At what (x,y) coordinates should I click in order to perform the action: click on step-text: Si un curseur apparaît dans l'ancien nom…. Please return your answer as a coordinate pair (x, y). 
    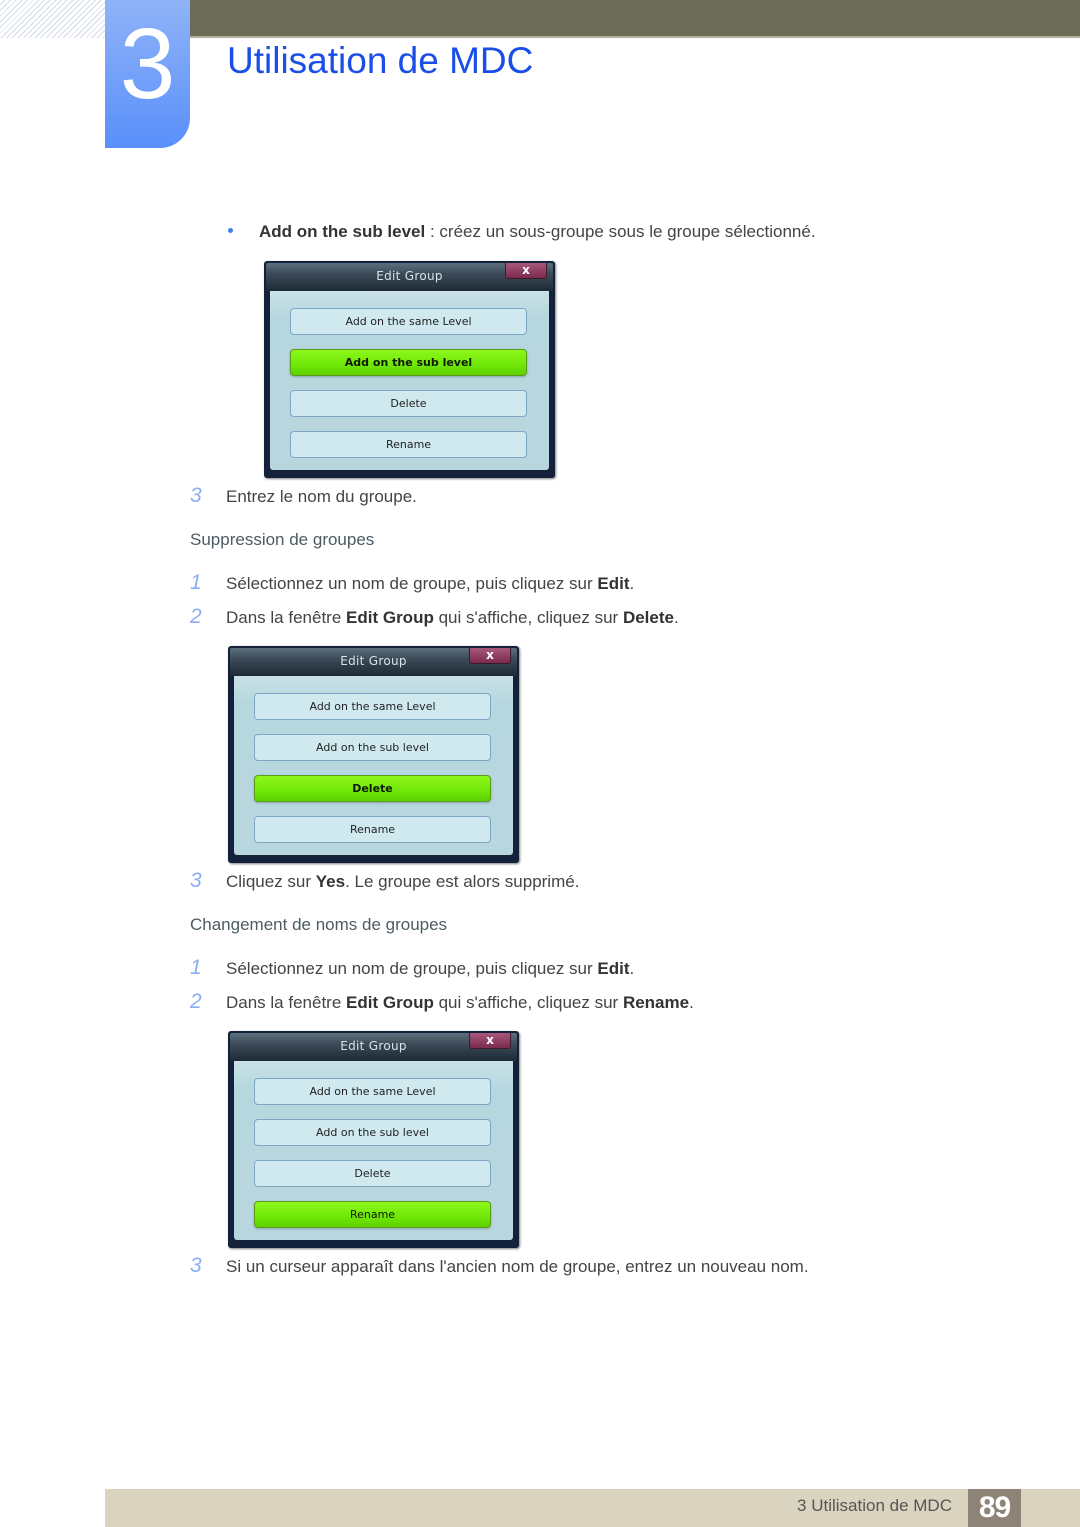
    Looking at the image, I should click on (517, 1266).